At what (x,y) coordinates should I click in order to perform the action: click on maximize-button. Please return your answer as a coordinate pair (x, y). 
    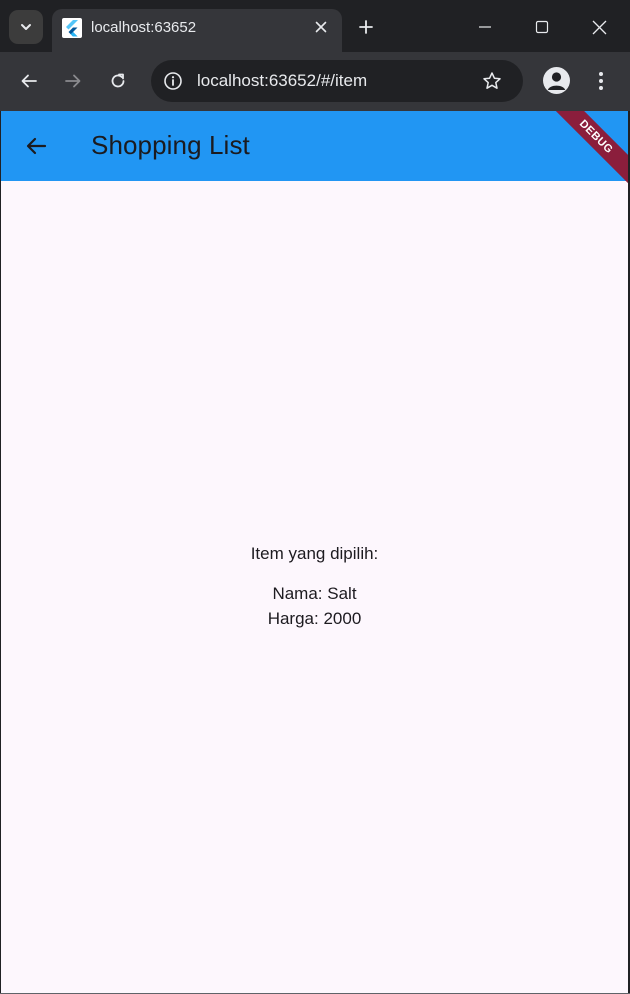
    Looking at the image, I should click on (542, 27).